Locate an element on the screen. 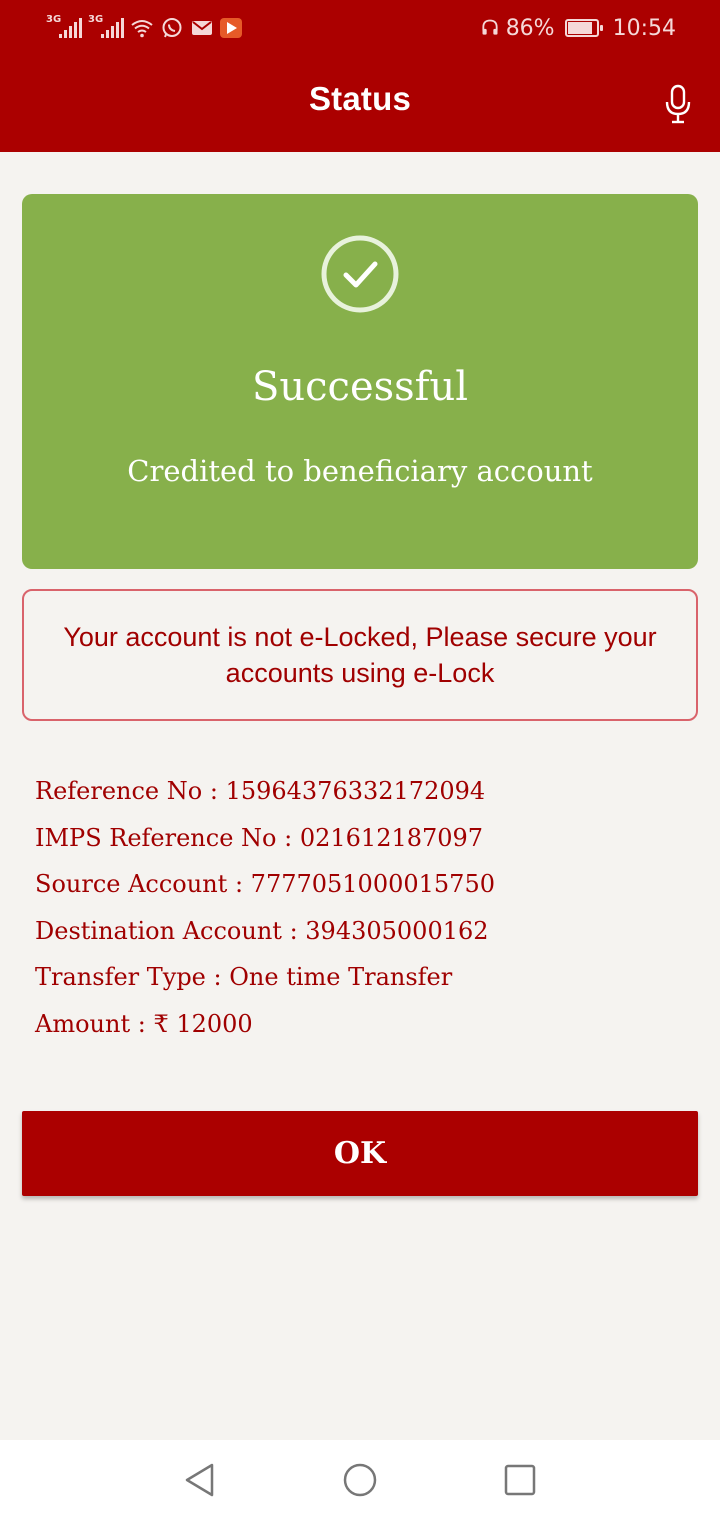 This screenshot has width=720, height=1520. detail-value: 394305000162 is located at coordinates (397, 930).